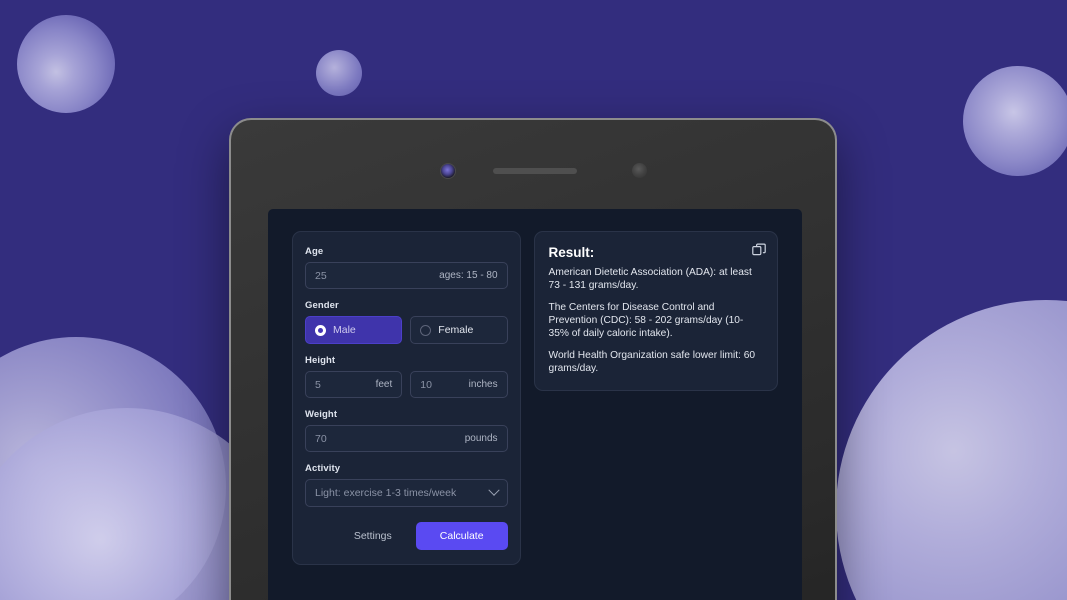  I want to click on field-age: Age 25 ages: 15 - 80, so click(406, 267).